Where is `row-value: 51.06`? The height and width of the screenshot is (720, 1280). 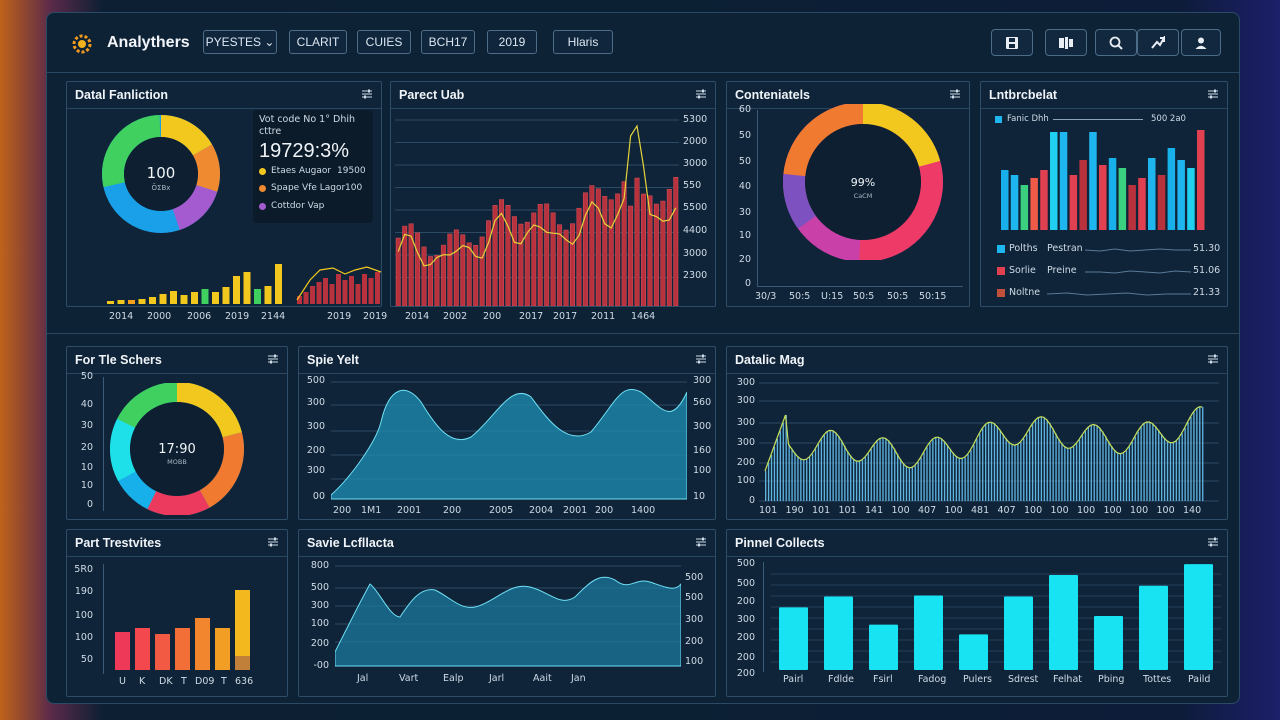 row-value: 51.06 is located at coordinates (1207, 270).